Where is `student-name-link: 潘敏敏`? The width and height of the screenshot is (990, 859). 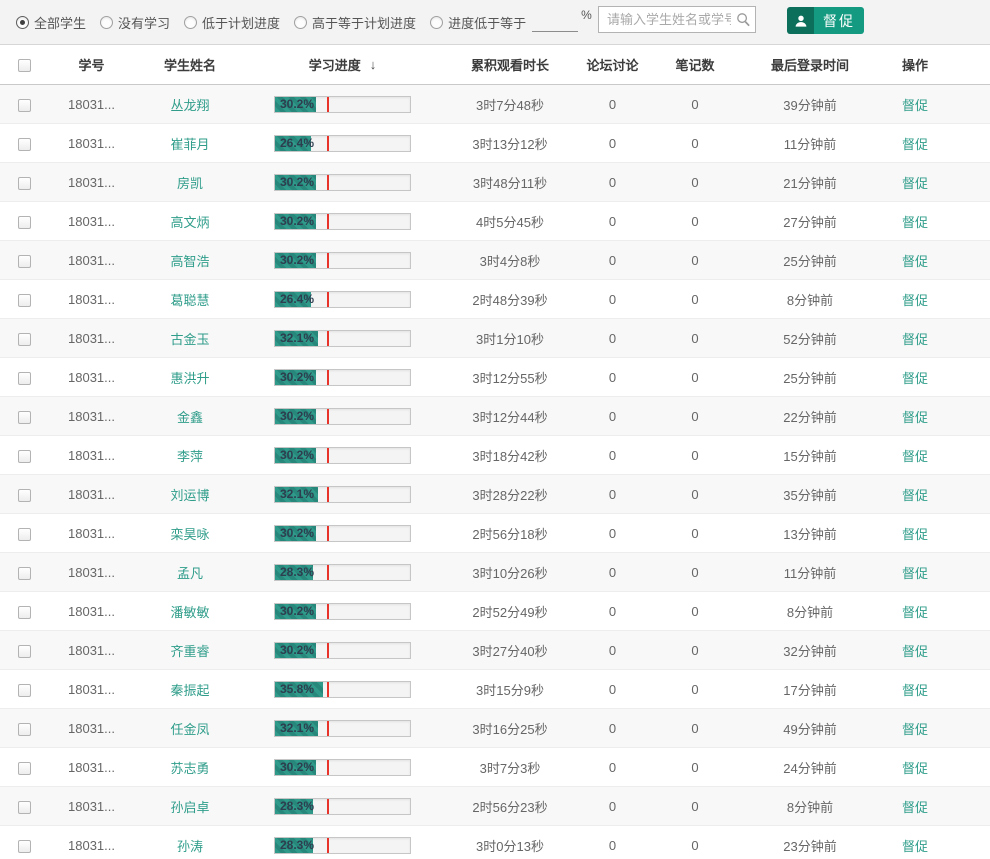 student-name-link: 潘敏敏 is located at coordinates (189, 612).